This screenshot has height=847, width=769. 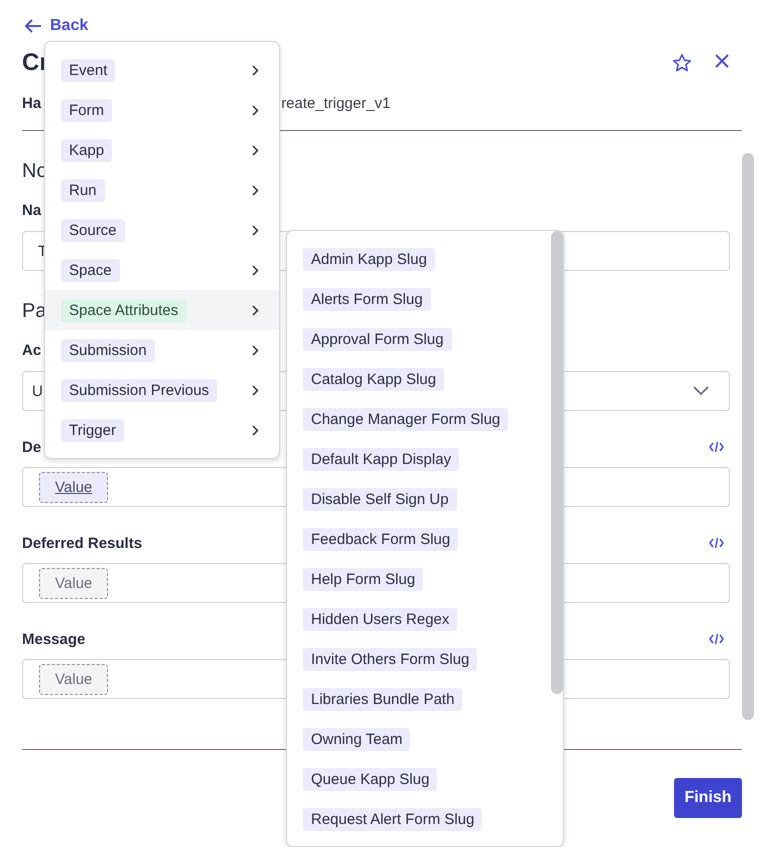 What do you see at coordinates (83, 190) in the screenshot?
I see `menu-item-label: Run` at bounding box center [83, 190].